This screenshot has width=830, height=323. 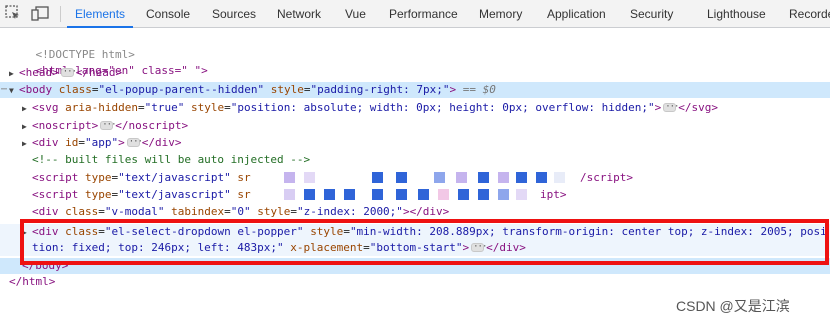 What do you see at coordinates (698, 107) in the screenshot?
I see `svg-close-tag: </svg>` at bounding box center [698, 107].